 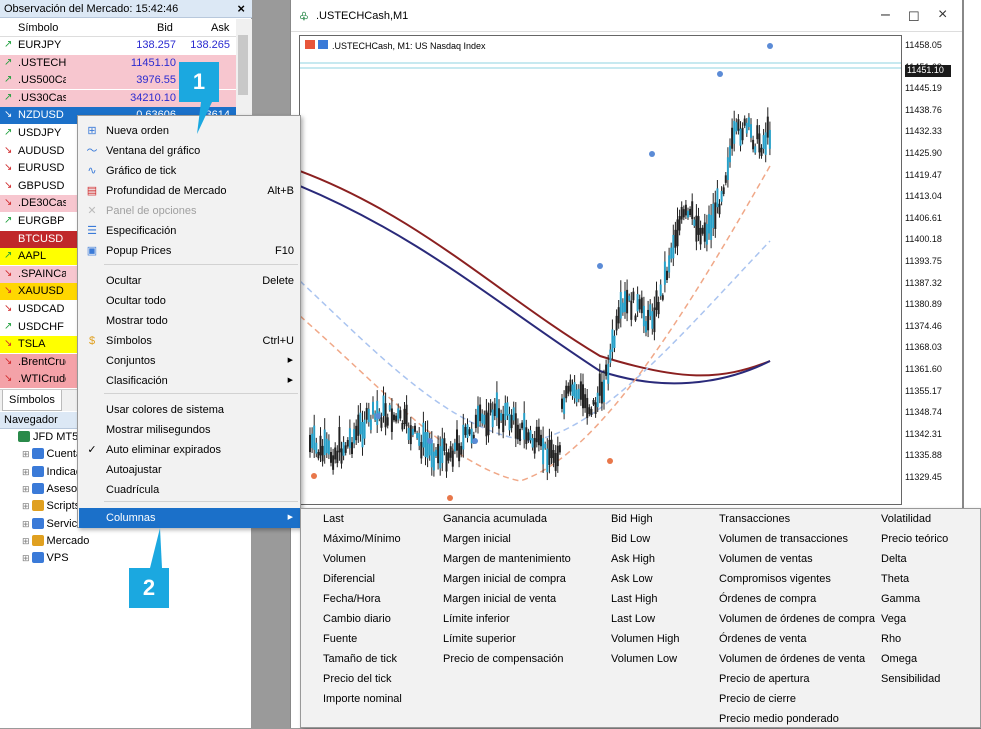 What do you see at coordinates (333, 519) in the screenshot?
I see `column-option: Last` at bounding box center [333, 519].